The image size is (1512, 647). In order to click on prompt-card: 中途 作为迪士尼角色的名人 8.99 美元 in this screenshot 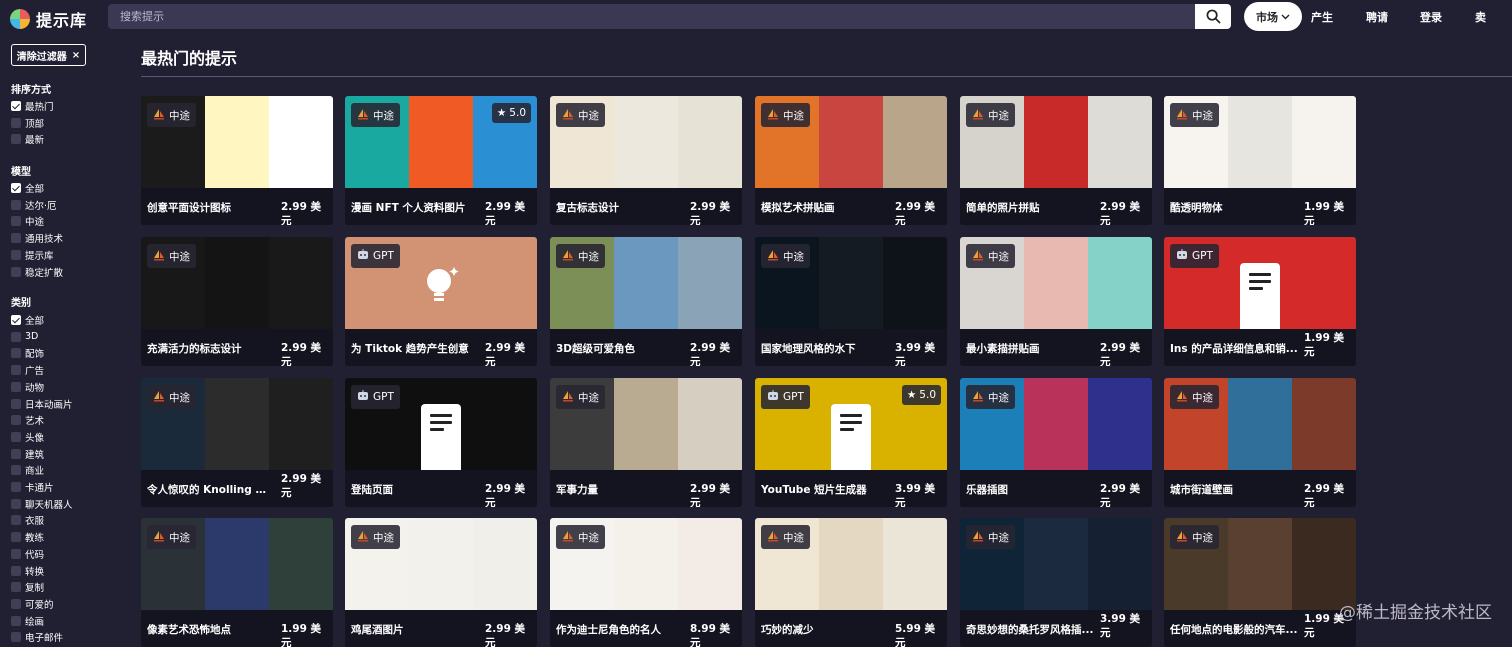, I will do `click(646, 582)`.